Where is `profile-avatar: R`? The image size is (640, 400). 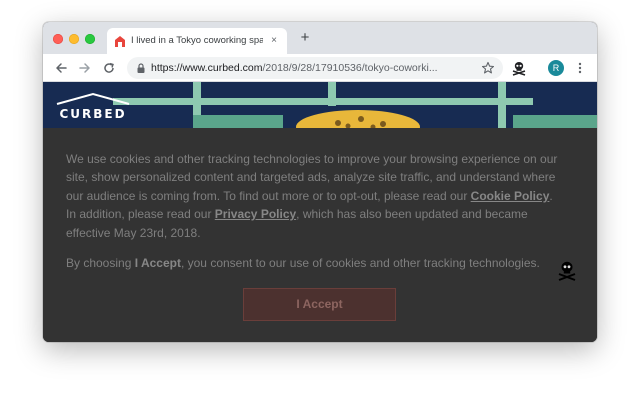
profile-avatar: R is located at coordinates (556, 68).